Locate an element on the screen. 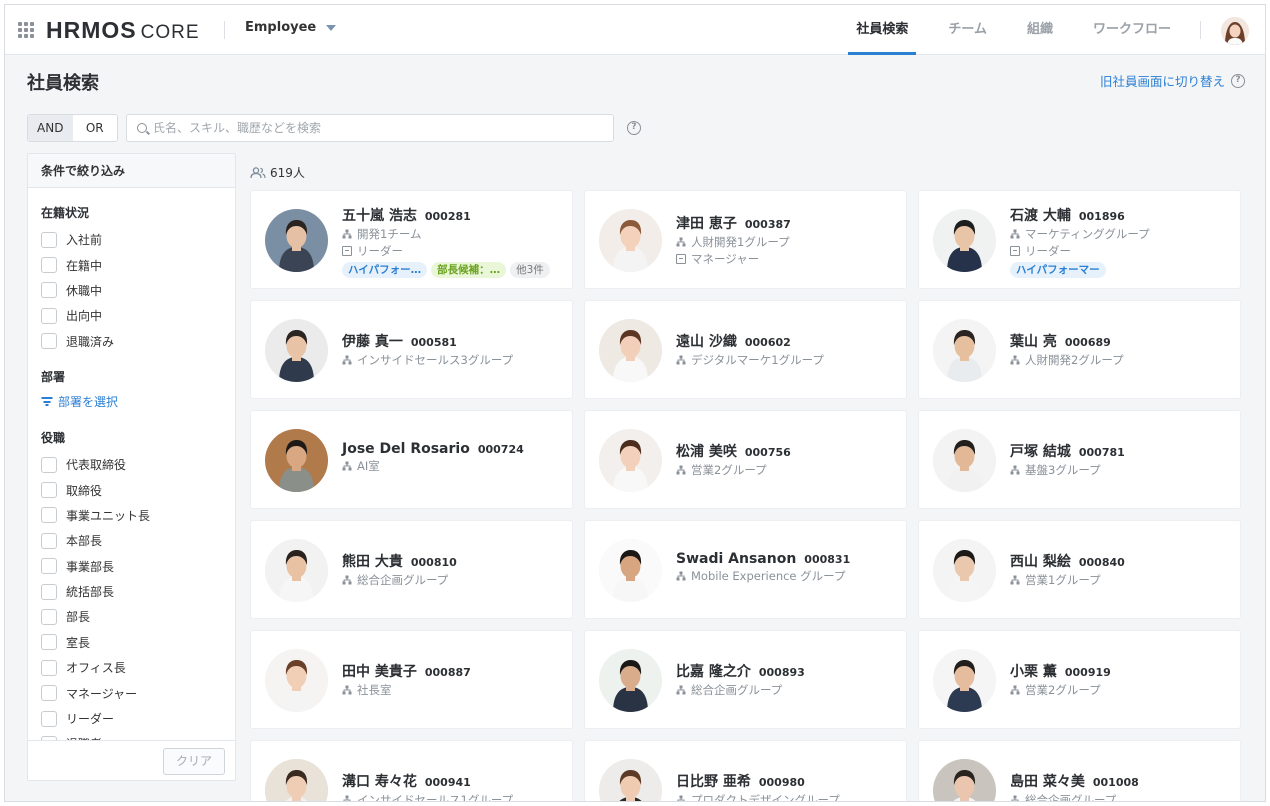  role-filter-item: 統括部長 is located at coordinates (138, 591).